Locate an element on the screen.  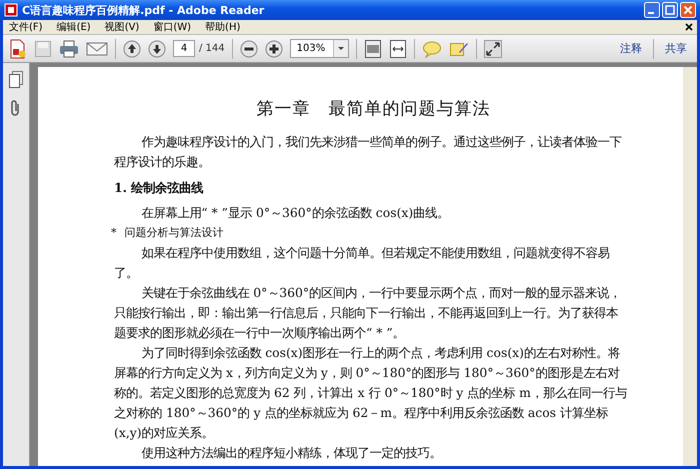
menu-item: 视图(V) is located at coordinates (122, 27).